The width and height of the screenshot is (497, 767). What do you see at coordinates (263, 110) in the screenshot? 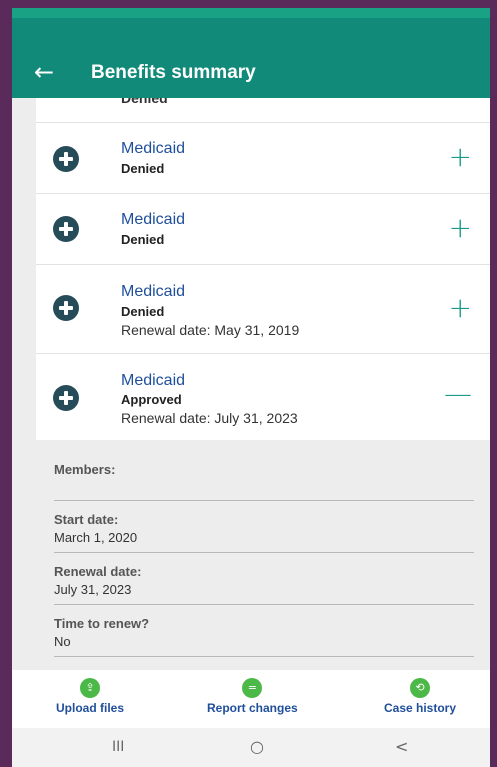
I see `benefit-row-partial: Denied` at bounding box center [263, 110].